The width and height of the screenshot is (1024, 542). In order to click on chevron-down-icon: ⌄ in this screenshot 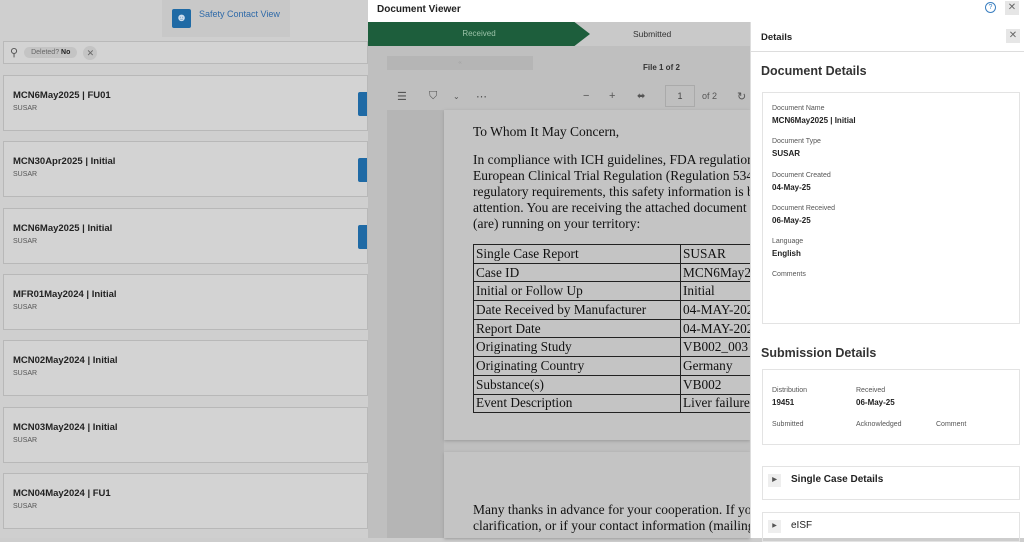, I will do `click(456, 96)`.